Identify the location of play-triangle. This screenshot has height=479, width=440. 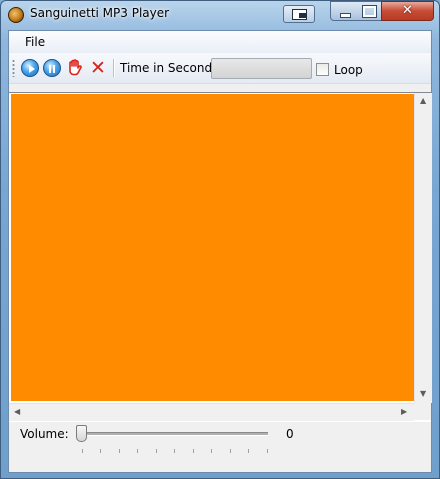
(32, 69).